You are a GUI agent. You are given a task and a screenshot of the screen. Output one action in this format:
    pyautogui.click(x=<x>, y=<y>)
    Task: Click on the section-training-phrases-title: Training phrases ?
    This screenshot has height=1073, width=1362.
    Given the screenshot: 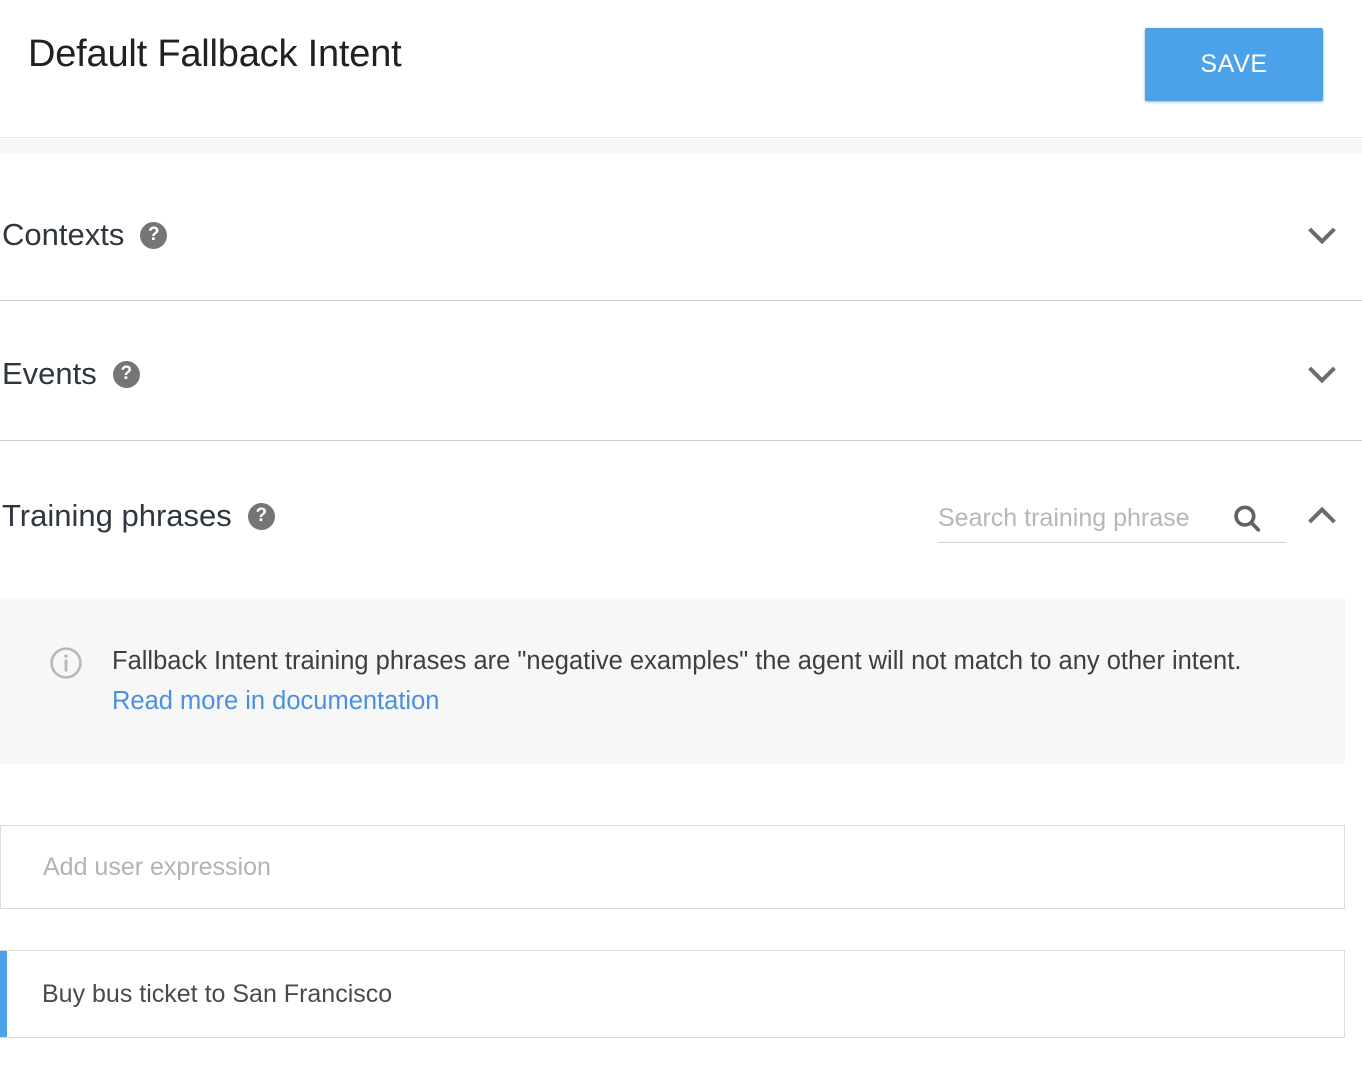 What is the action you would take?
    pyautogui.click(x=138, y=516)
    